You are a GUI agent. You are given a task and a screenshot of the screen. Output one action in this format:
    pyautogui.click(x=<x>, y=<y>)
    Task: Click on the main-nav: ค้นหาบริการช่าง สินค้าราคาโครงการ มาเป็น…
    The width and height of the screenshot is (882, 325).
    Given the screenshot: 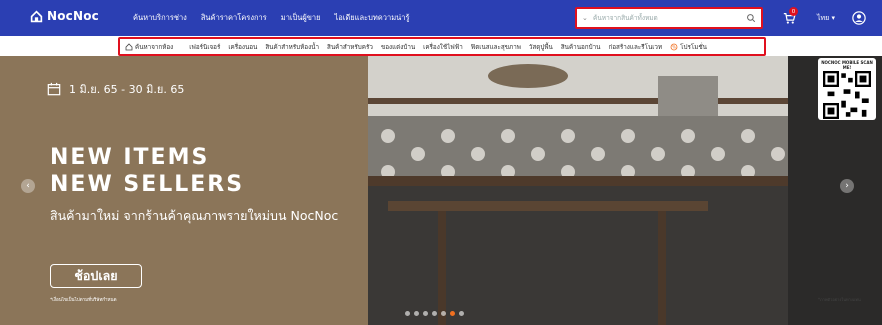 What is the action you would take?
    pyautogui.click(x=271, y=18)
    